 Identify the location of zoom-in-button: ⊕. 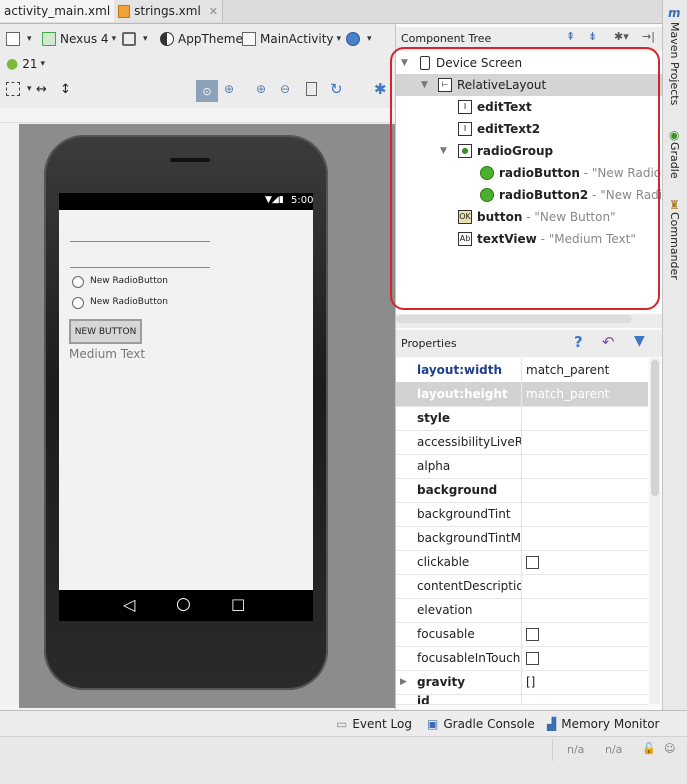
(261, 89).